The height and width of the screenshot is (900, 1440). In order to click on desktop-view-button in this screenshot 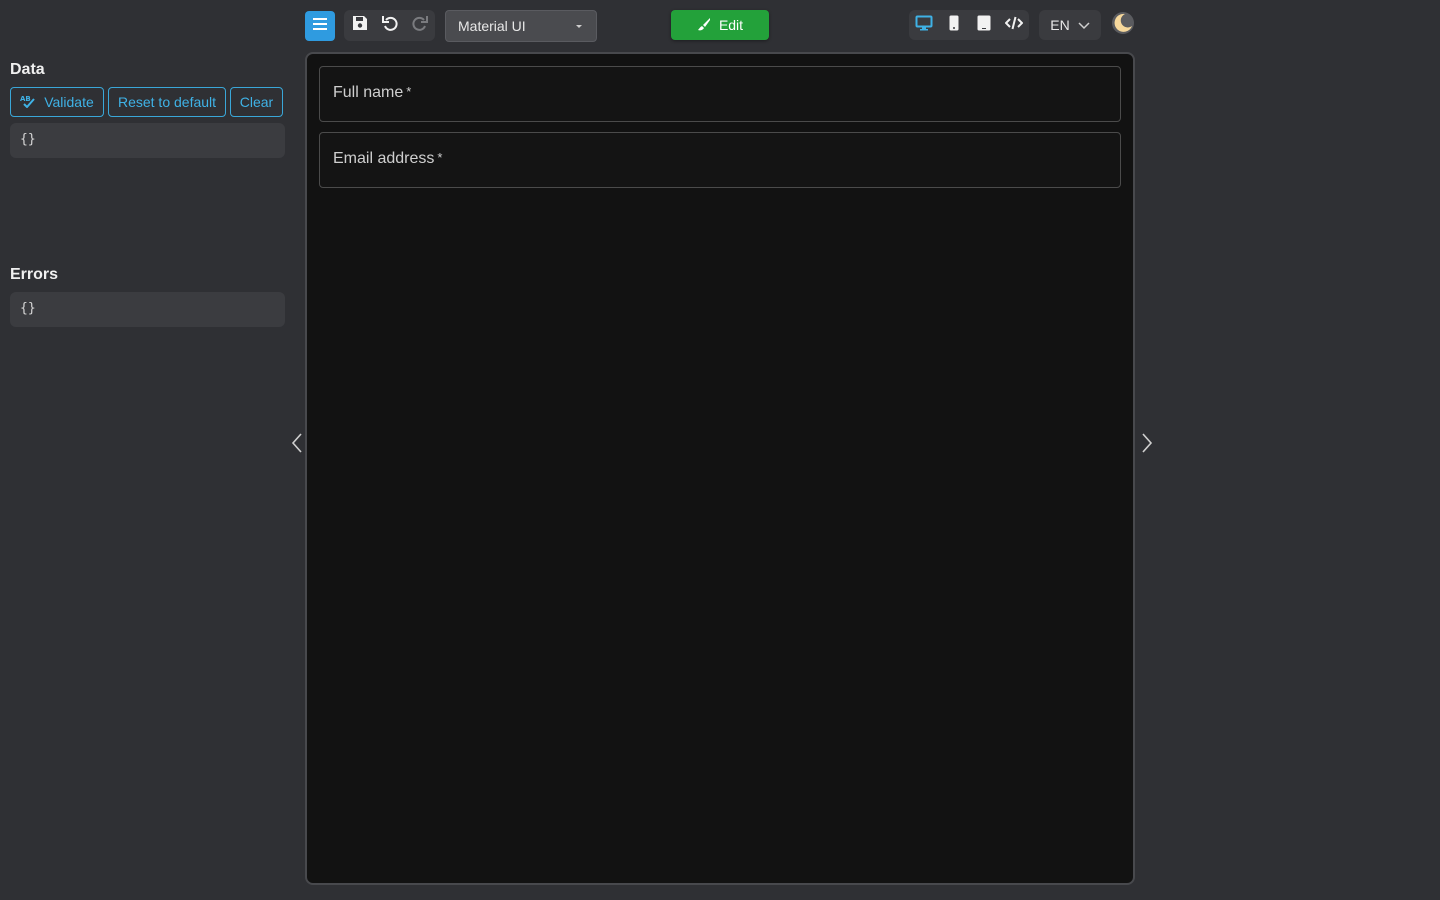, I will do `click(924, 25)`.